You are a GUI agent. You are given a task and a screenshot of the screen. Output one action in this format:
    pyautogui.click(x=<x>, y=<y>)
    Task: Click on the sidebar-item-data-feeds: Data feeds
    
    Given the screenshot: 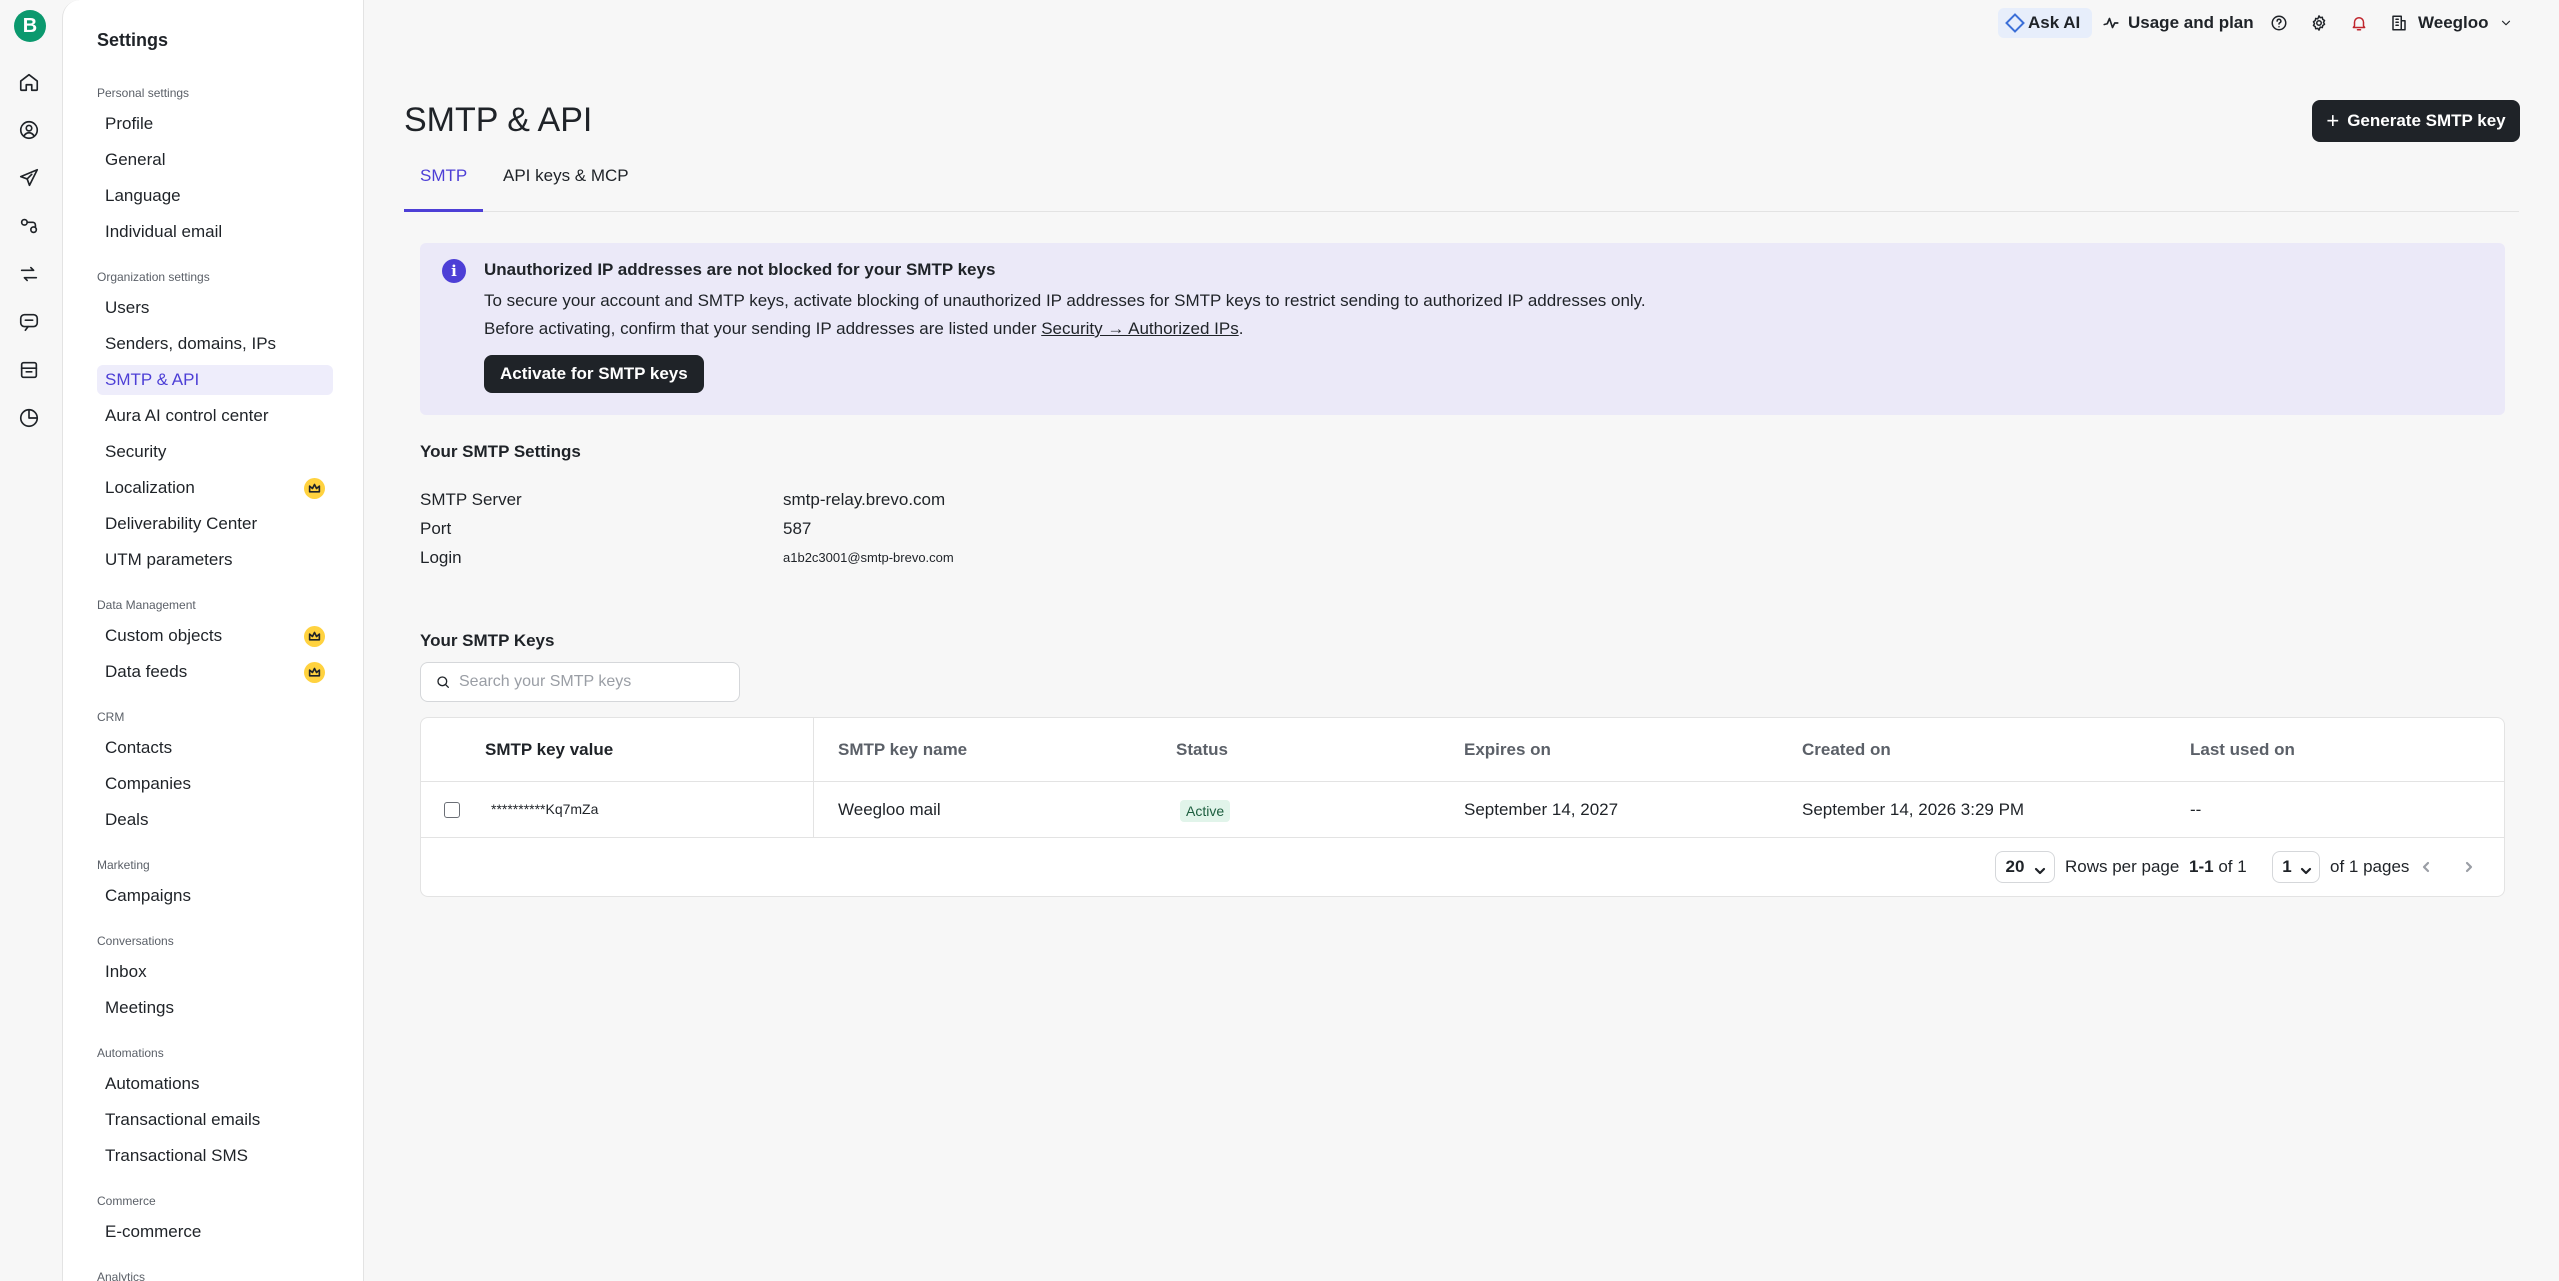 What is the action you would take?
    pyautogui.click(x=215, y=672)
    